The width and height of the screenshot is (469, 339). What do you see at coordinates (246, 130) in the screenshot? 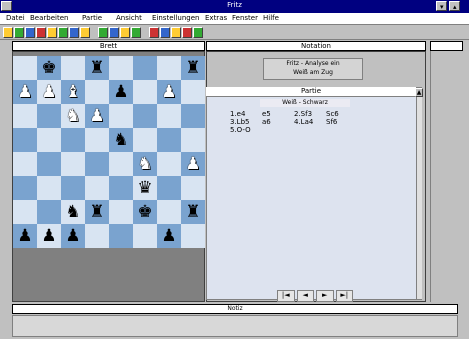
I see `move-cell: 5.O-O` at bounding box center [246, 130].